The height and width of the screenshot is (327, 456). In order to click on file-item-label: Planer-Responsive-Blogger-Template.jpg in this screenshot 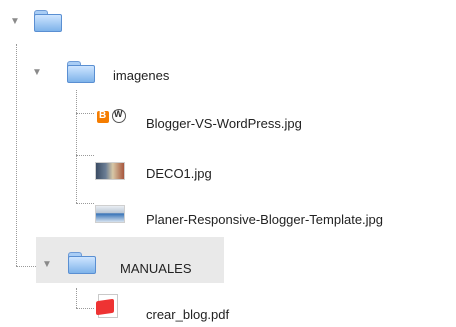, I will do `click(264, 220)`.